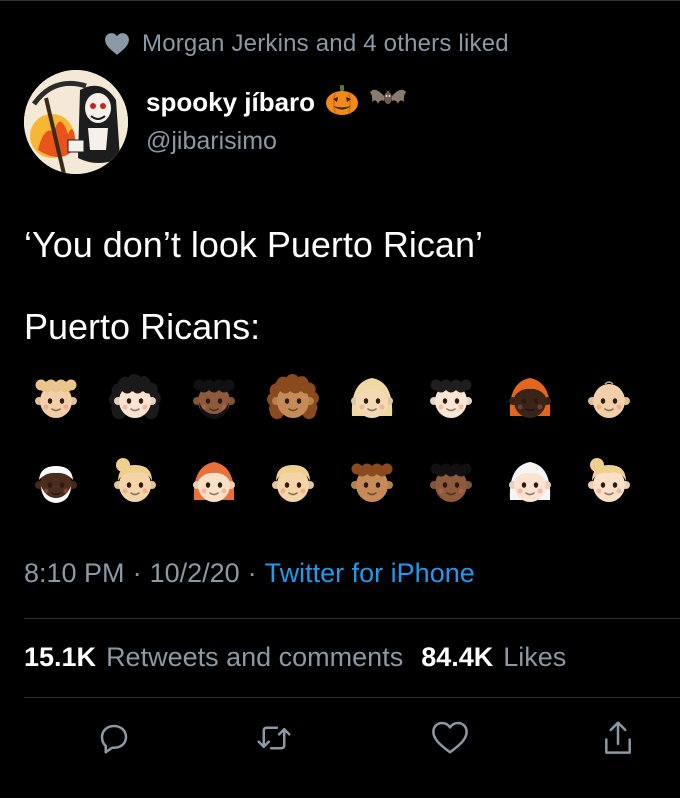  I want to click on curly-hair-medium-face-emoji, so click(372, 482).